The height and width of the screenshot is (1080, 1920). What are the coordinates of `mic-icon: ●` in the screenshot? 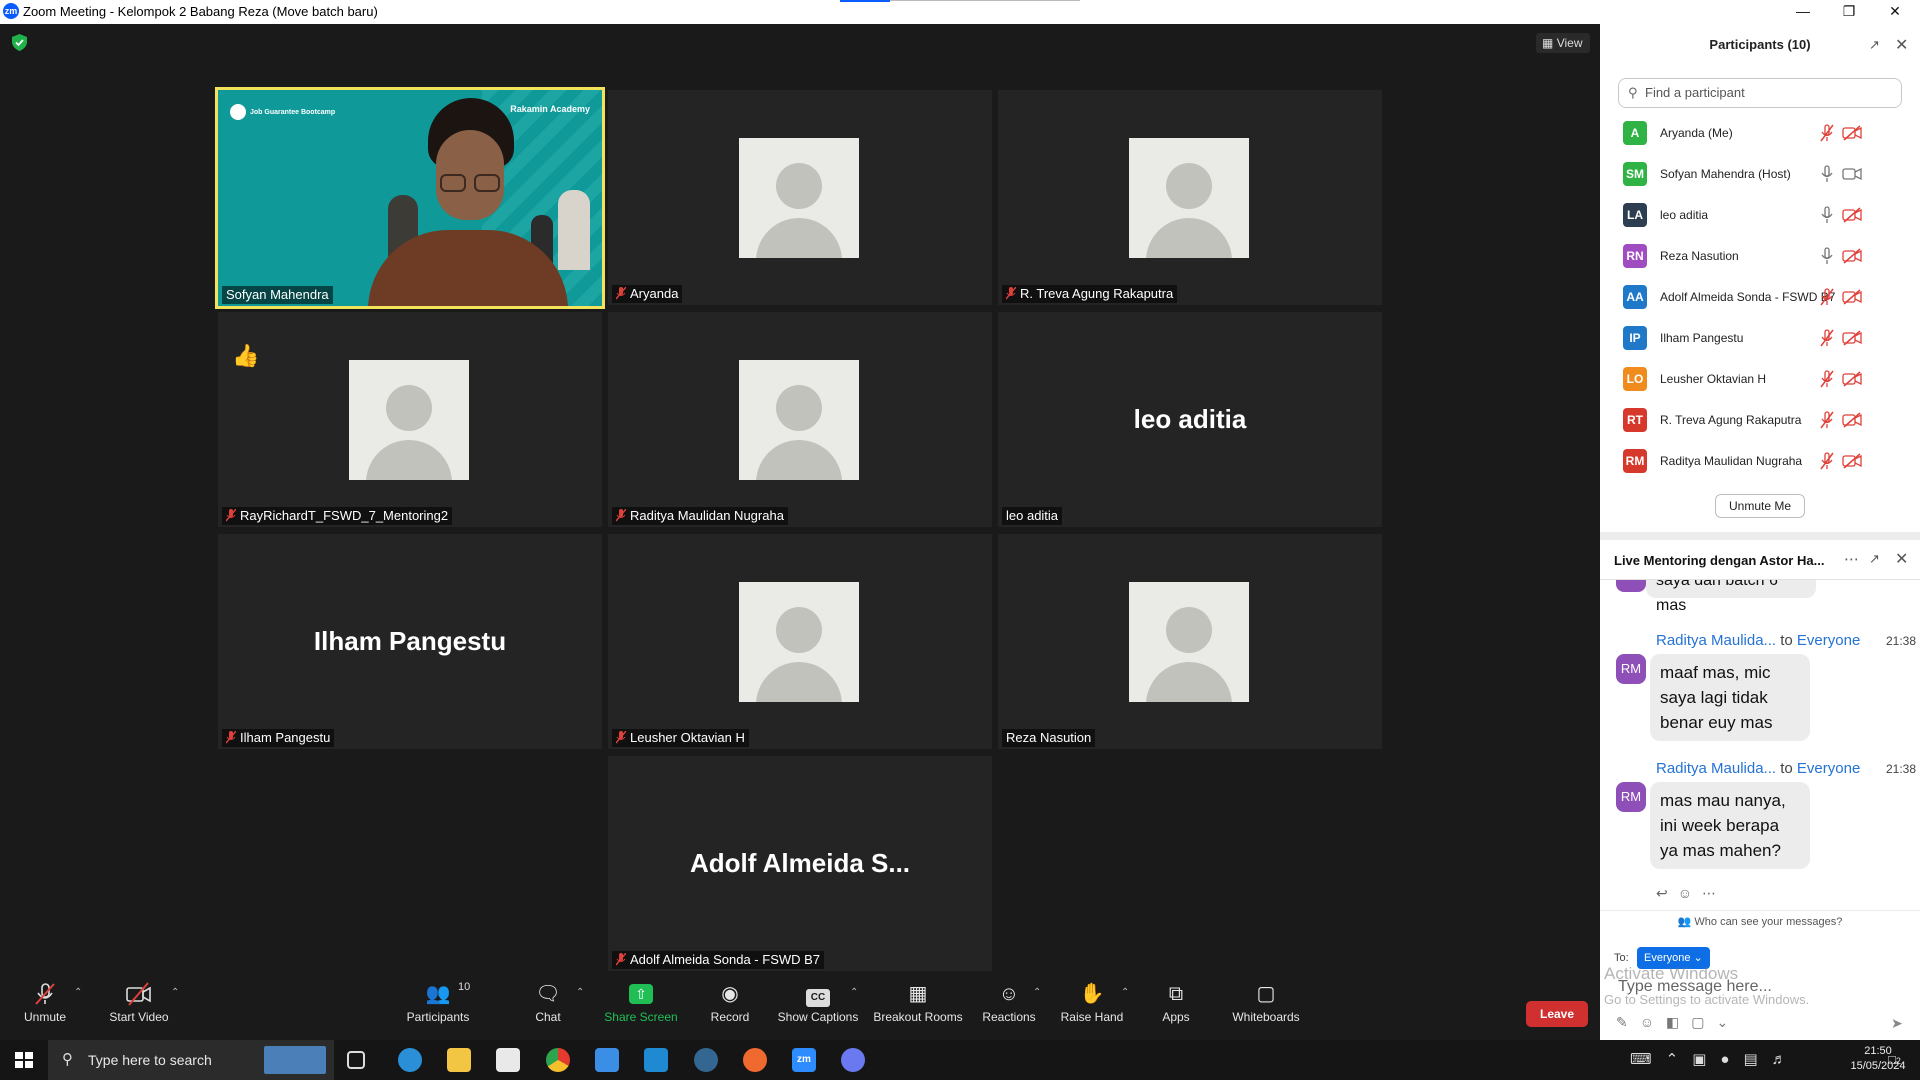 It's located at (1731, 1059).